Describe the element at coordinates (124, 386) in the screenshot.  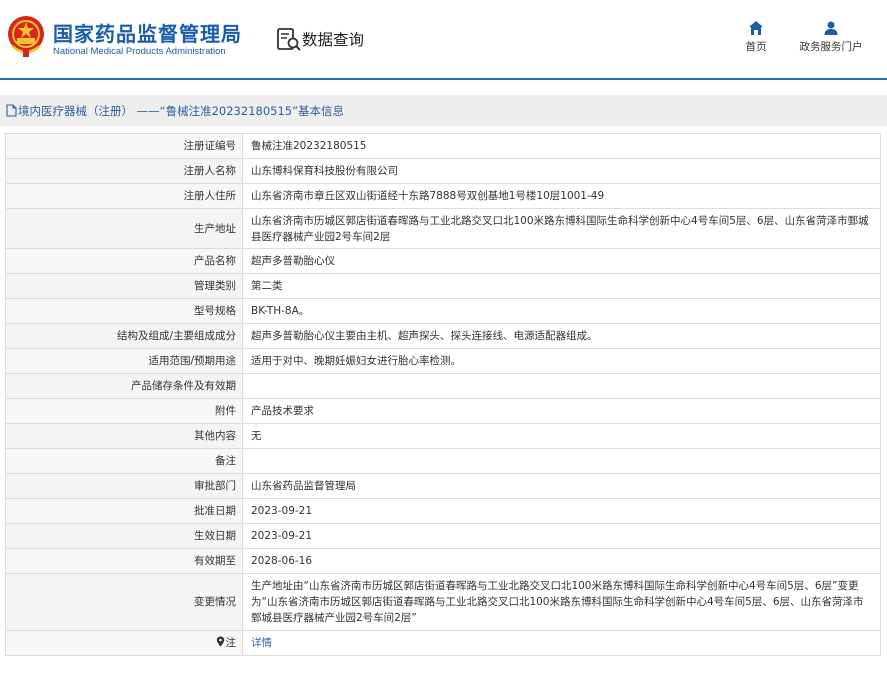
I see `field-label: 产品储存条件及有效期` at that location.